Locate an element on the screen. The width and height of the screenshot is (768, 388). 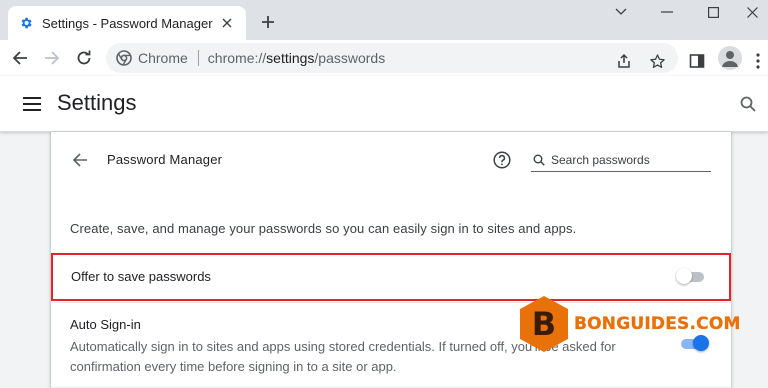
search-passwords-field is located at coordinates (621, 160).